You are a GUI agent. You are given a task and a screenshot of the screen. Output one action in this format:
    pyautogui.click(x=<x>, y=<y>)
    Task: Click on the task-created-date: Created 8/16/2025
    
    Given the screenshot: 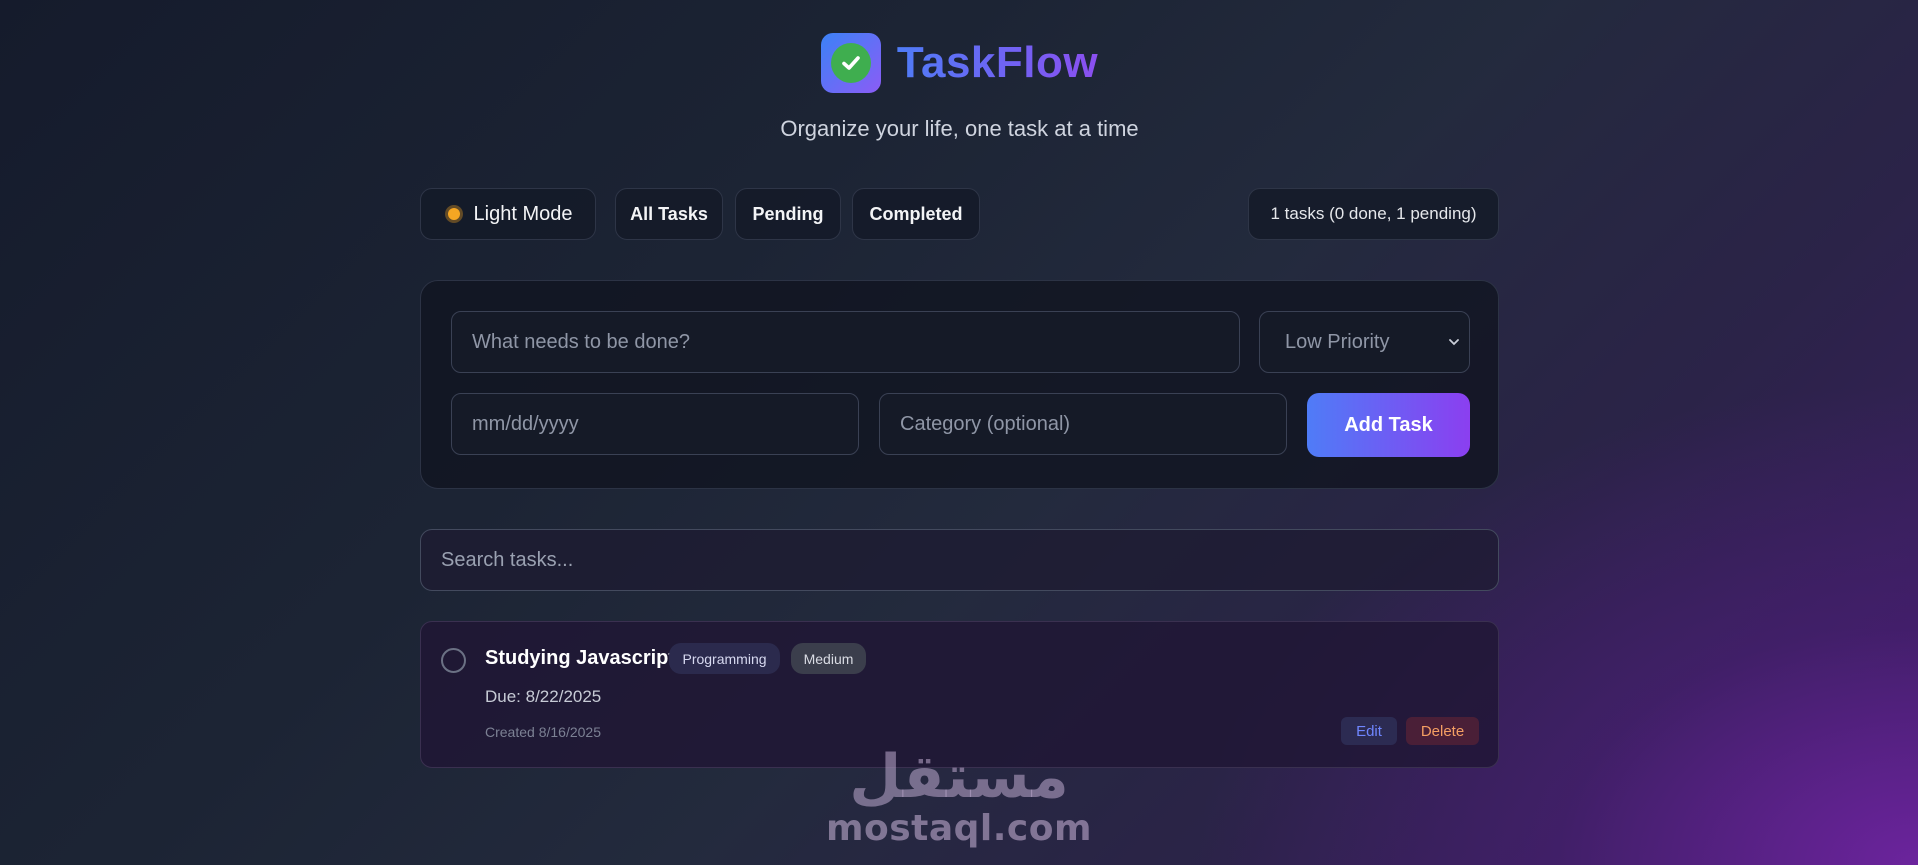 What is the action you would take?
    pyautogui.click(x=543, y=732)
    